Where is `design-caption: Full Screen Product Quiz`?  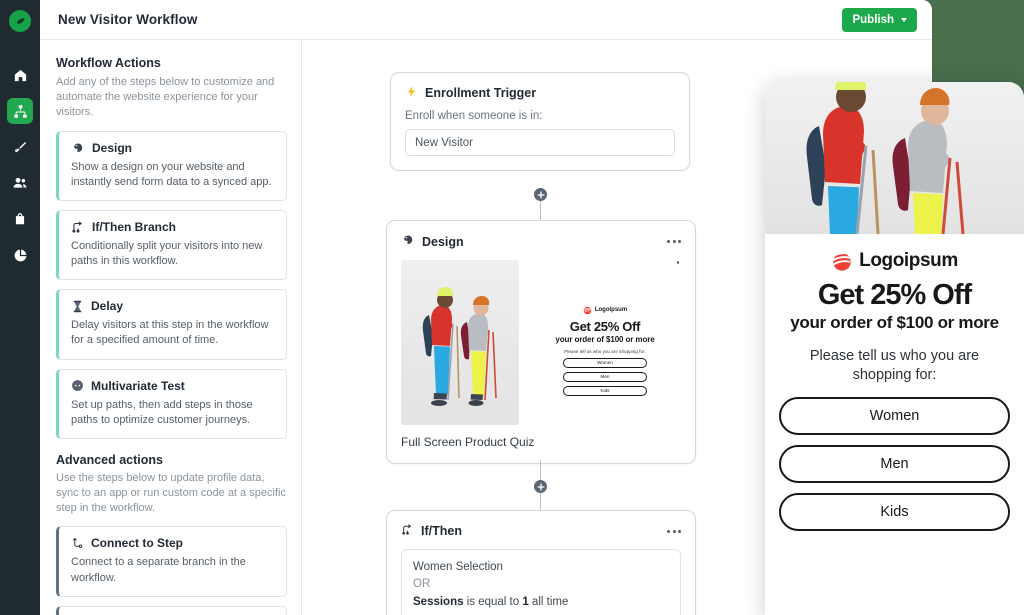
design-caption: Full Screen Product Quiz is located at coordinates (468, 442).